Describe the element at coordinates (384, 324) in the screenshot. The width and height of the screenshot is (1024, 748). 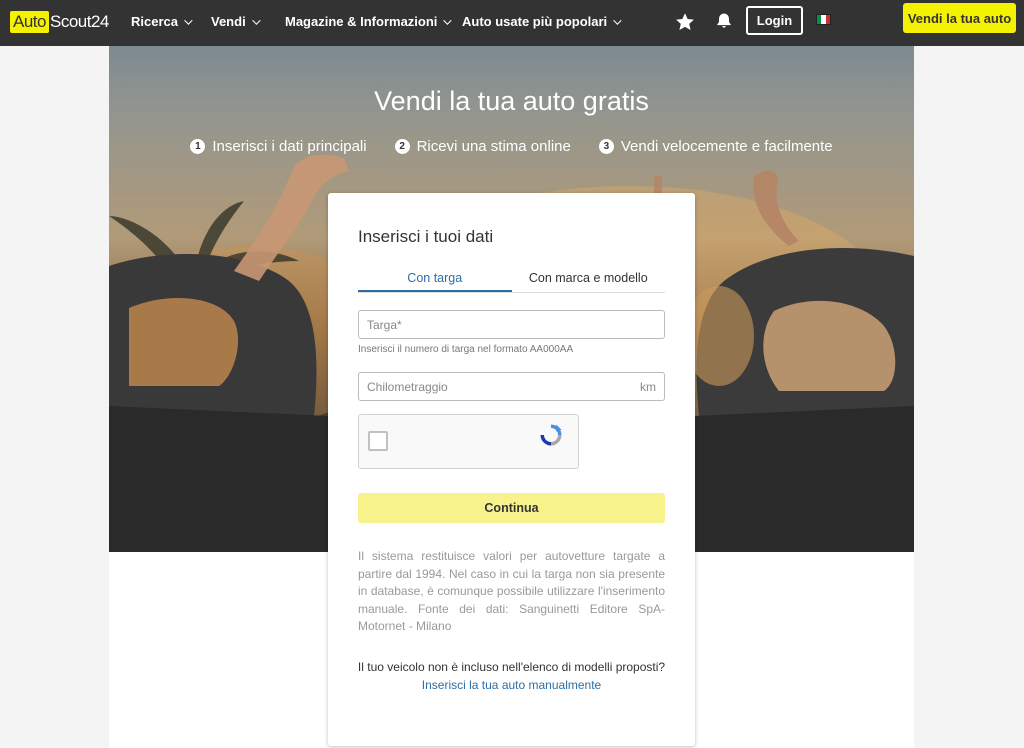
I see `plate-placeholder: Targa*` at that location.